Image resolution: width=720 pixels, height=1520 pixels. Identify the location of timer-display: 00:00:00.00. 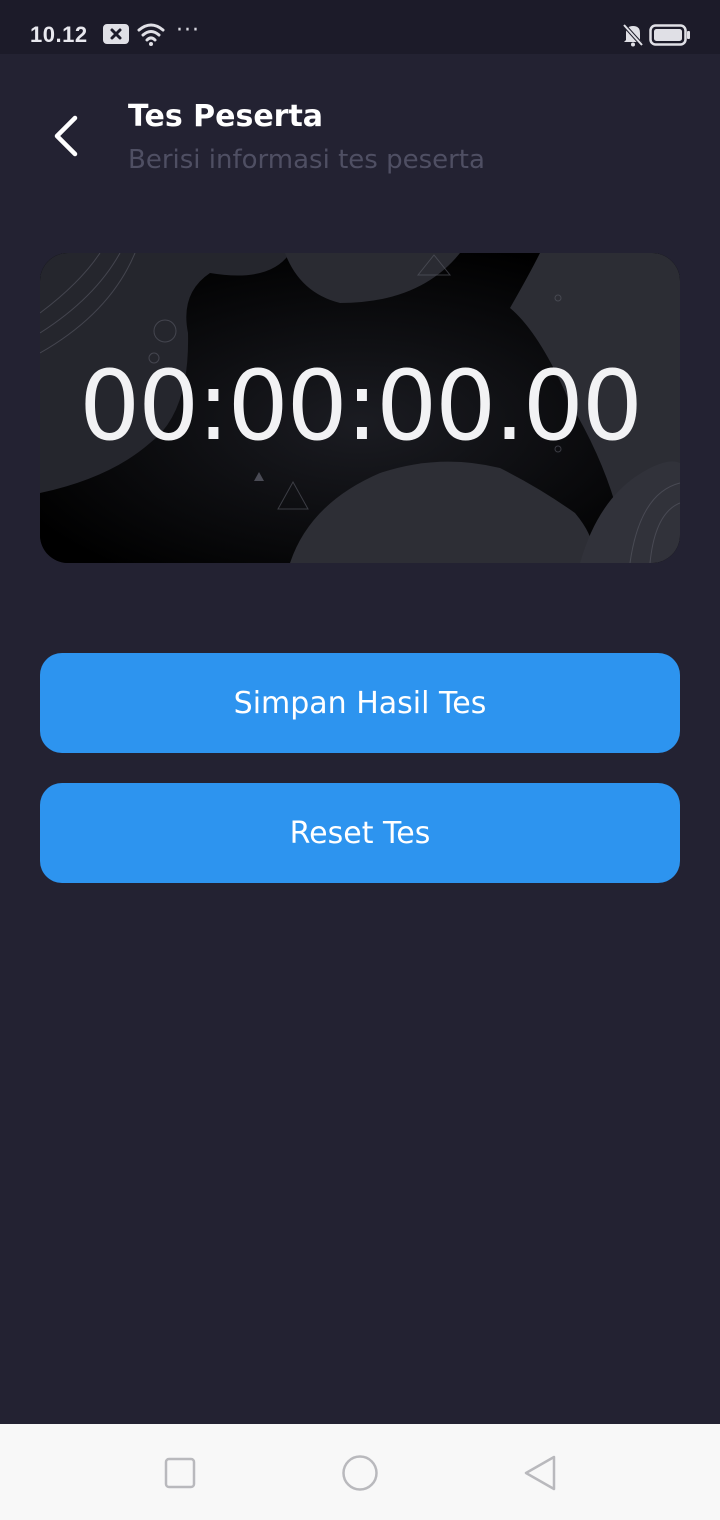
(361, 406).